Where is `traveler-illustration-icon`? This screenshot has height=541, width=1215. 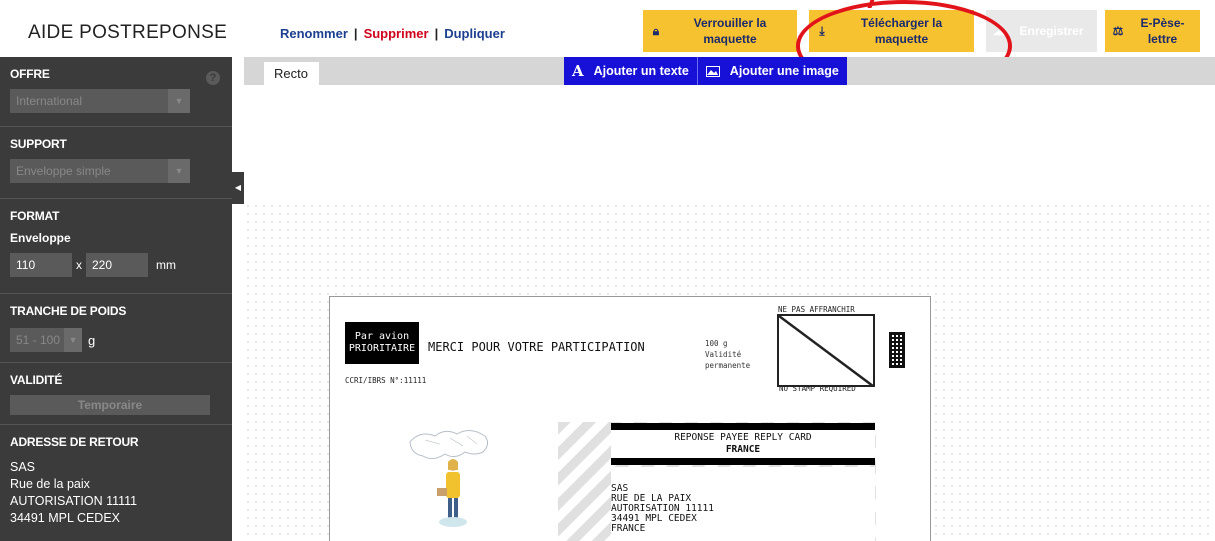 traveler-illustration-icon is located at coordinates (449, 478).